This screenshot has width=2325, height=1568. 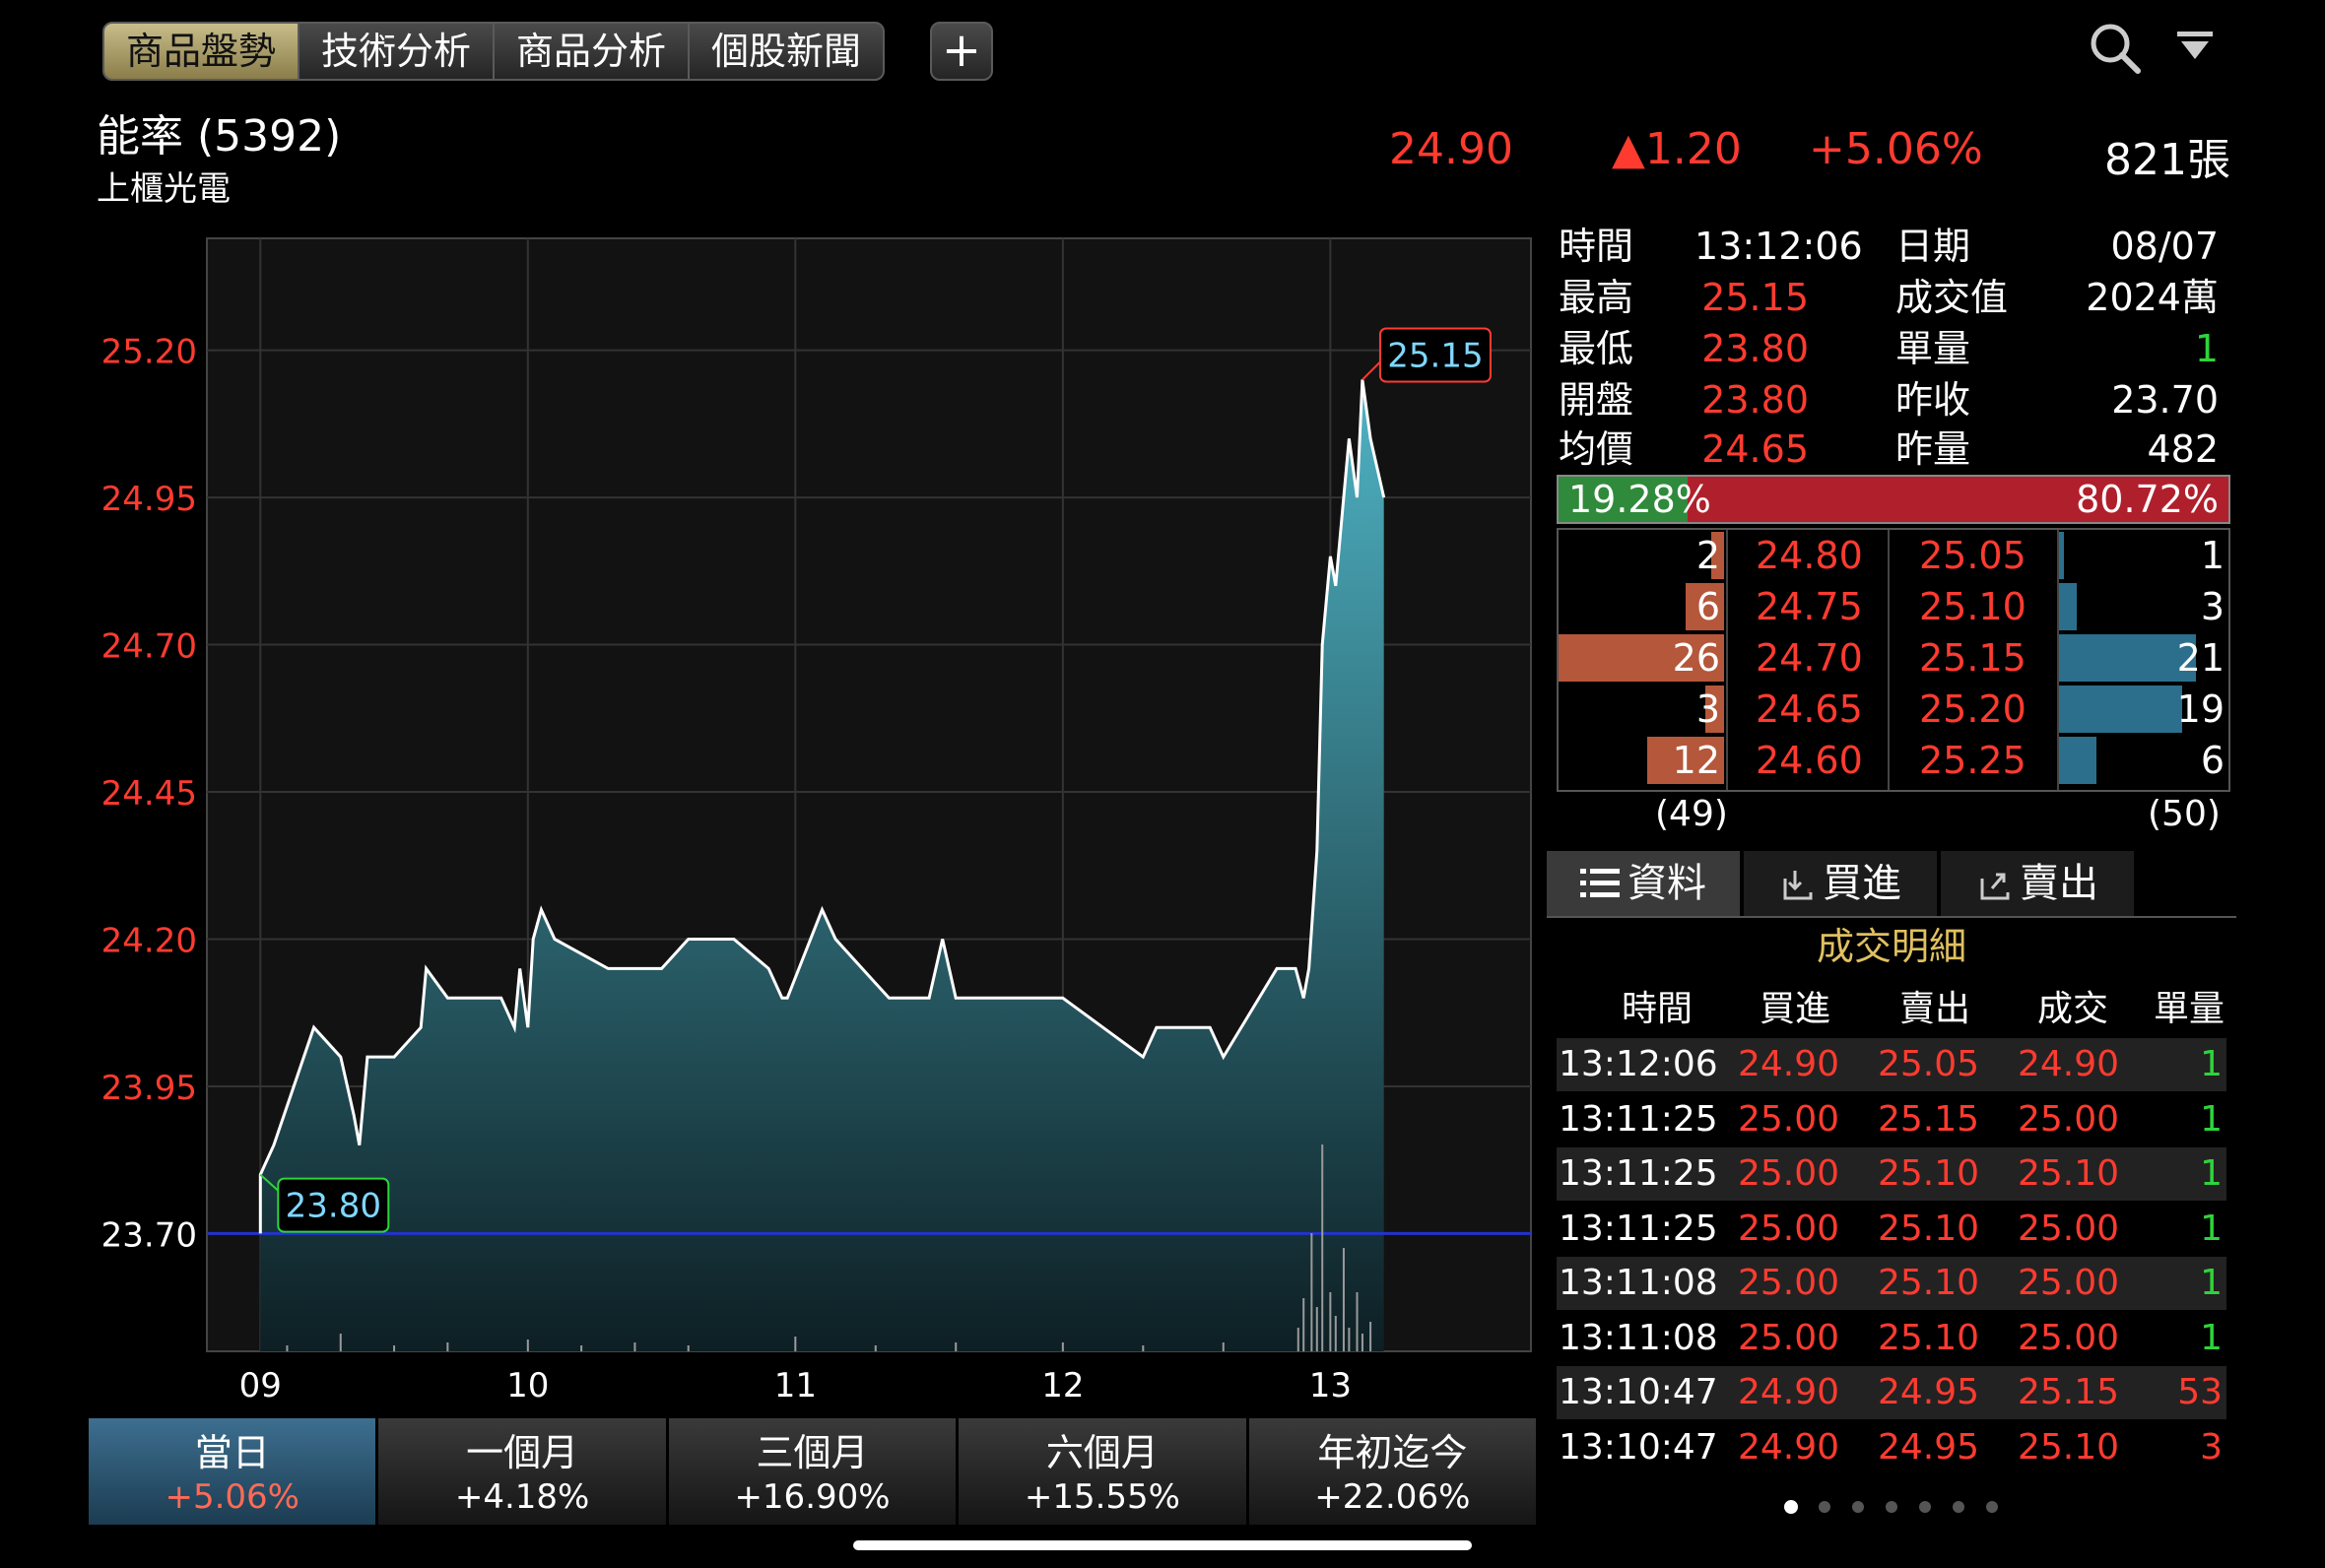 What do you see at coordinates (1600, 883) in the screenshot?
I see `list-icon` at bounding box center [1600, 883].